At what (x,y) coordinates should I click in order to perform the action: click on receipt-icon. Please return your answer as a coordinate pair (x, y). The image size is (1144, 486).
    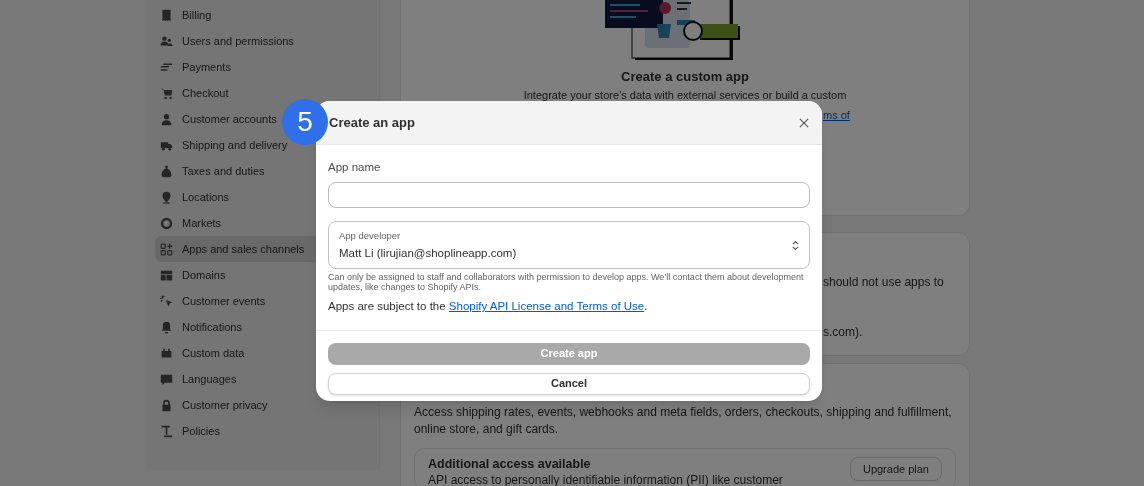
    Looking at the image, I should click on (166, 15).